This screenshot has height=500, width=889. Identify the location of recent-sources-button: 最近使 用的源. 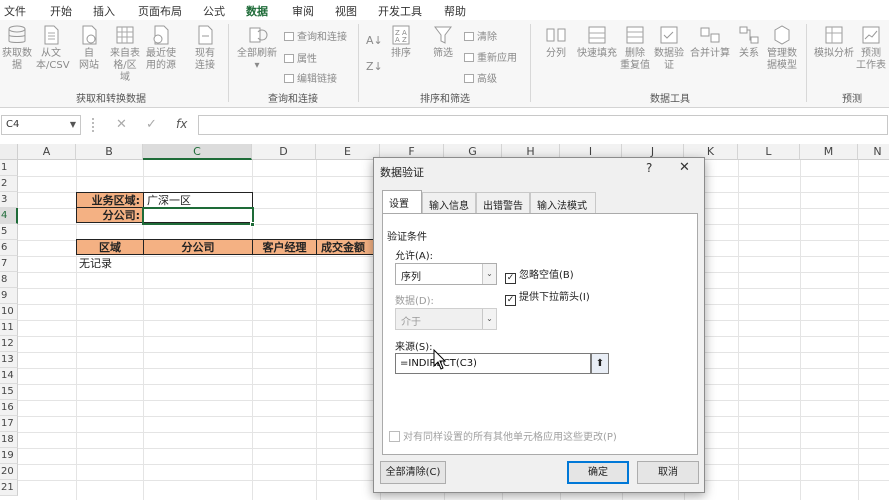
(161, 48).